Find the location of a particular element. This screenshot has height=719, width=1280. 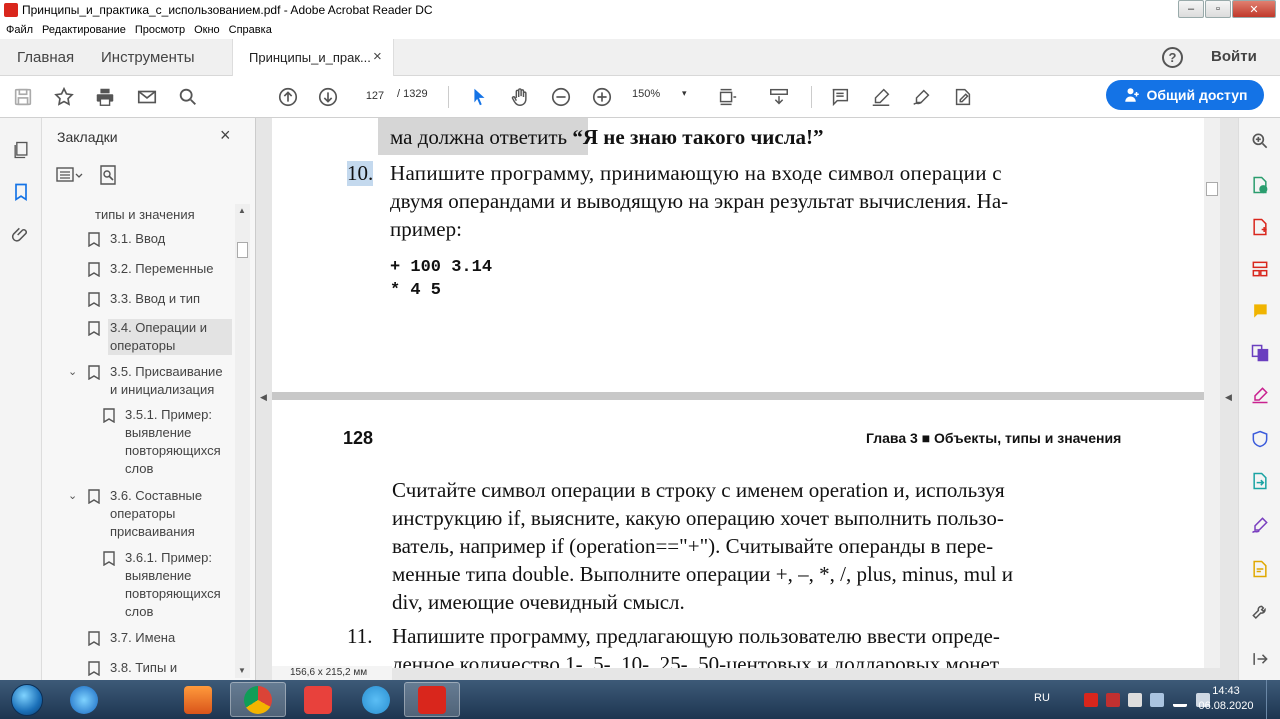

taskbar-anydesk is located at coordinates (318, 699).